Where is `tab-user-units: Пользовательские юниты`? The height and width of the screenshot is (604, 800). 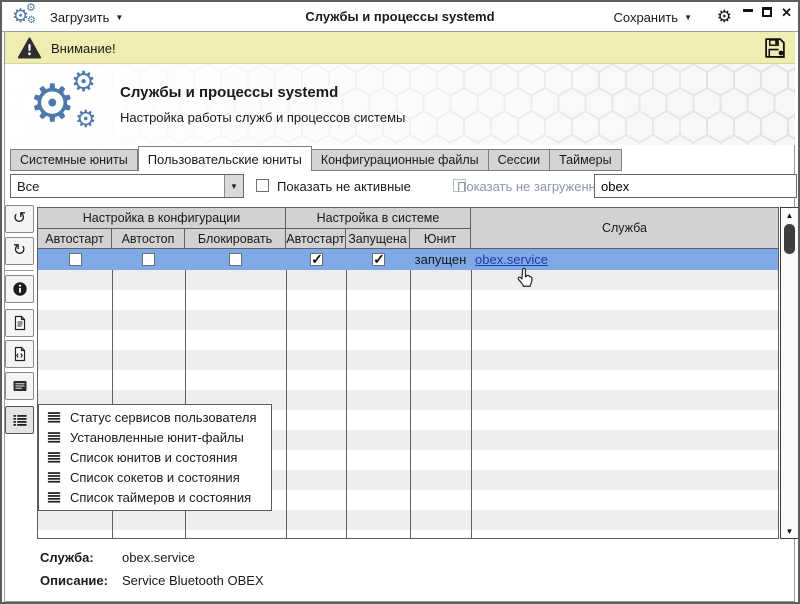
tab-user-units: Пользовательские юниты is located at coordinates (224, 158).